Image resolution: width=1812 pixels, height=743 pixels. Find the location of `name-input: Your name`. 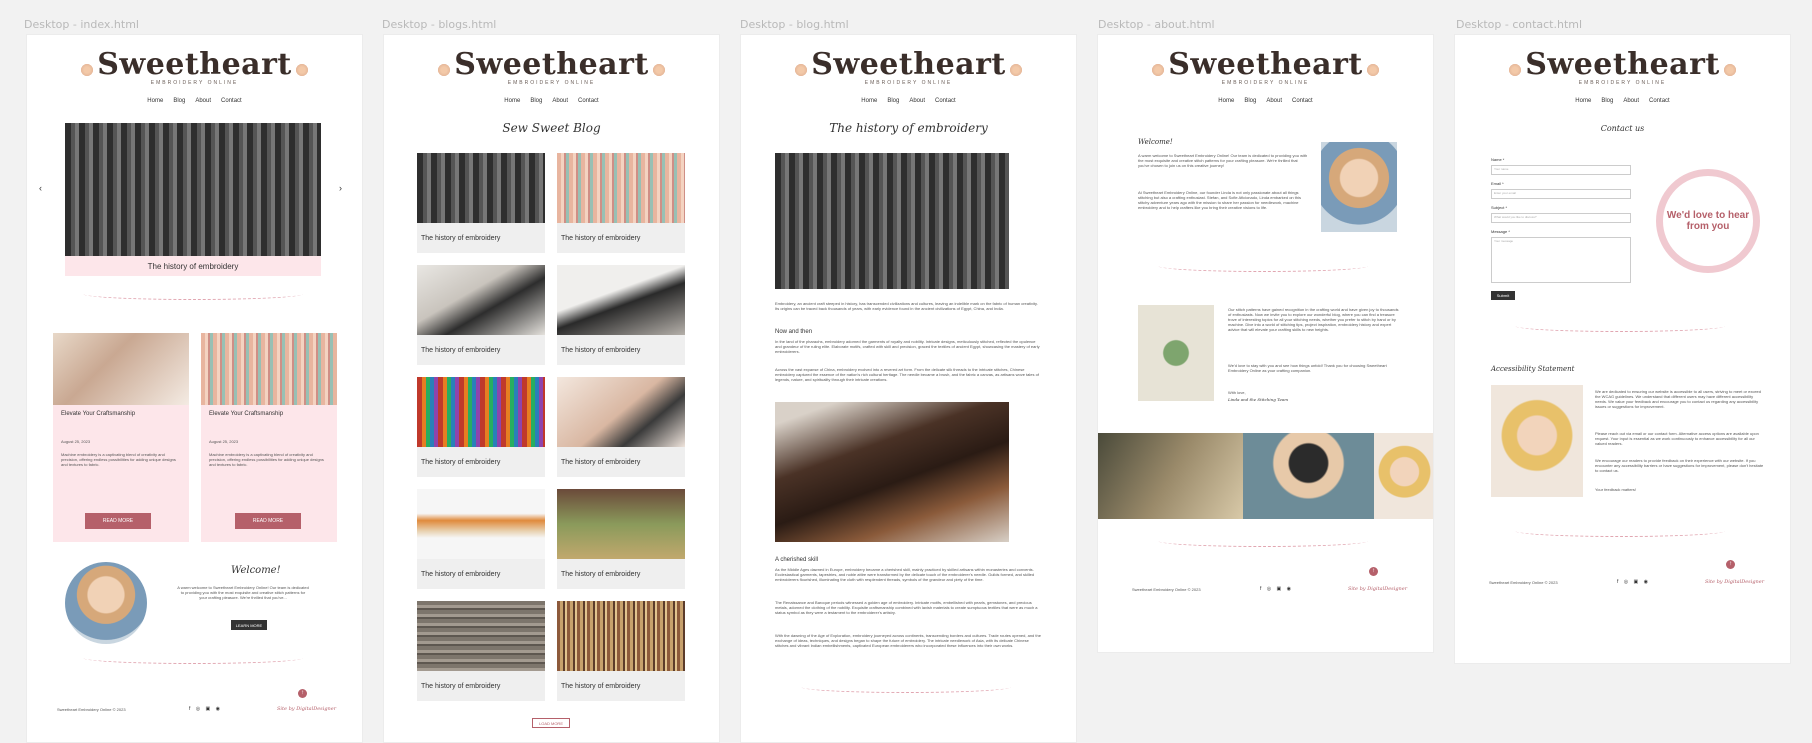

name-input: Your name is located at coordinates (1561, 170).